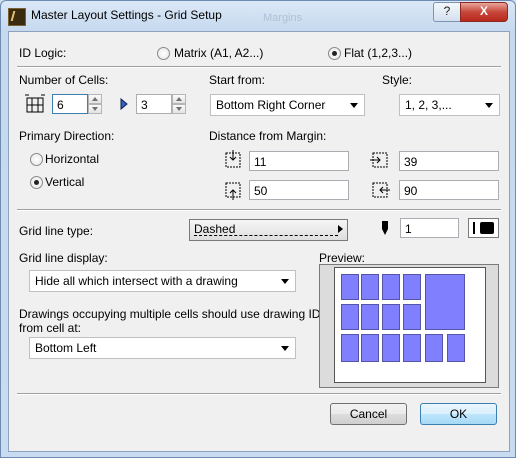  Describe the element at coordinates (449, 161) in the screenshot. I see `margin-left-input: 39` at that location.